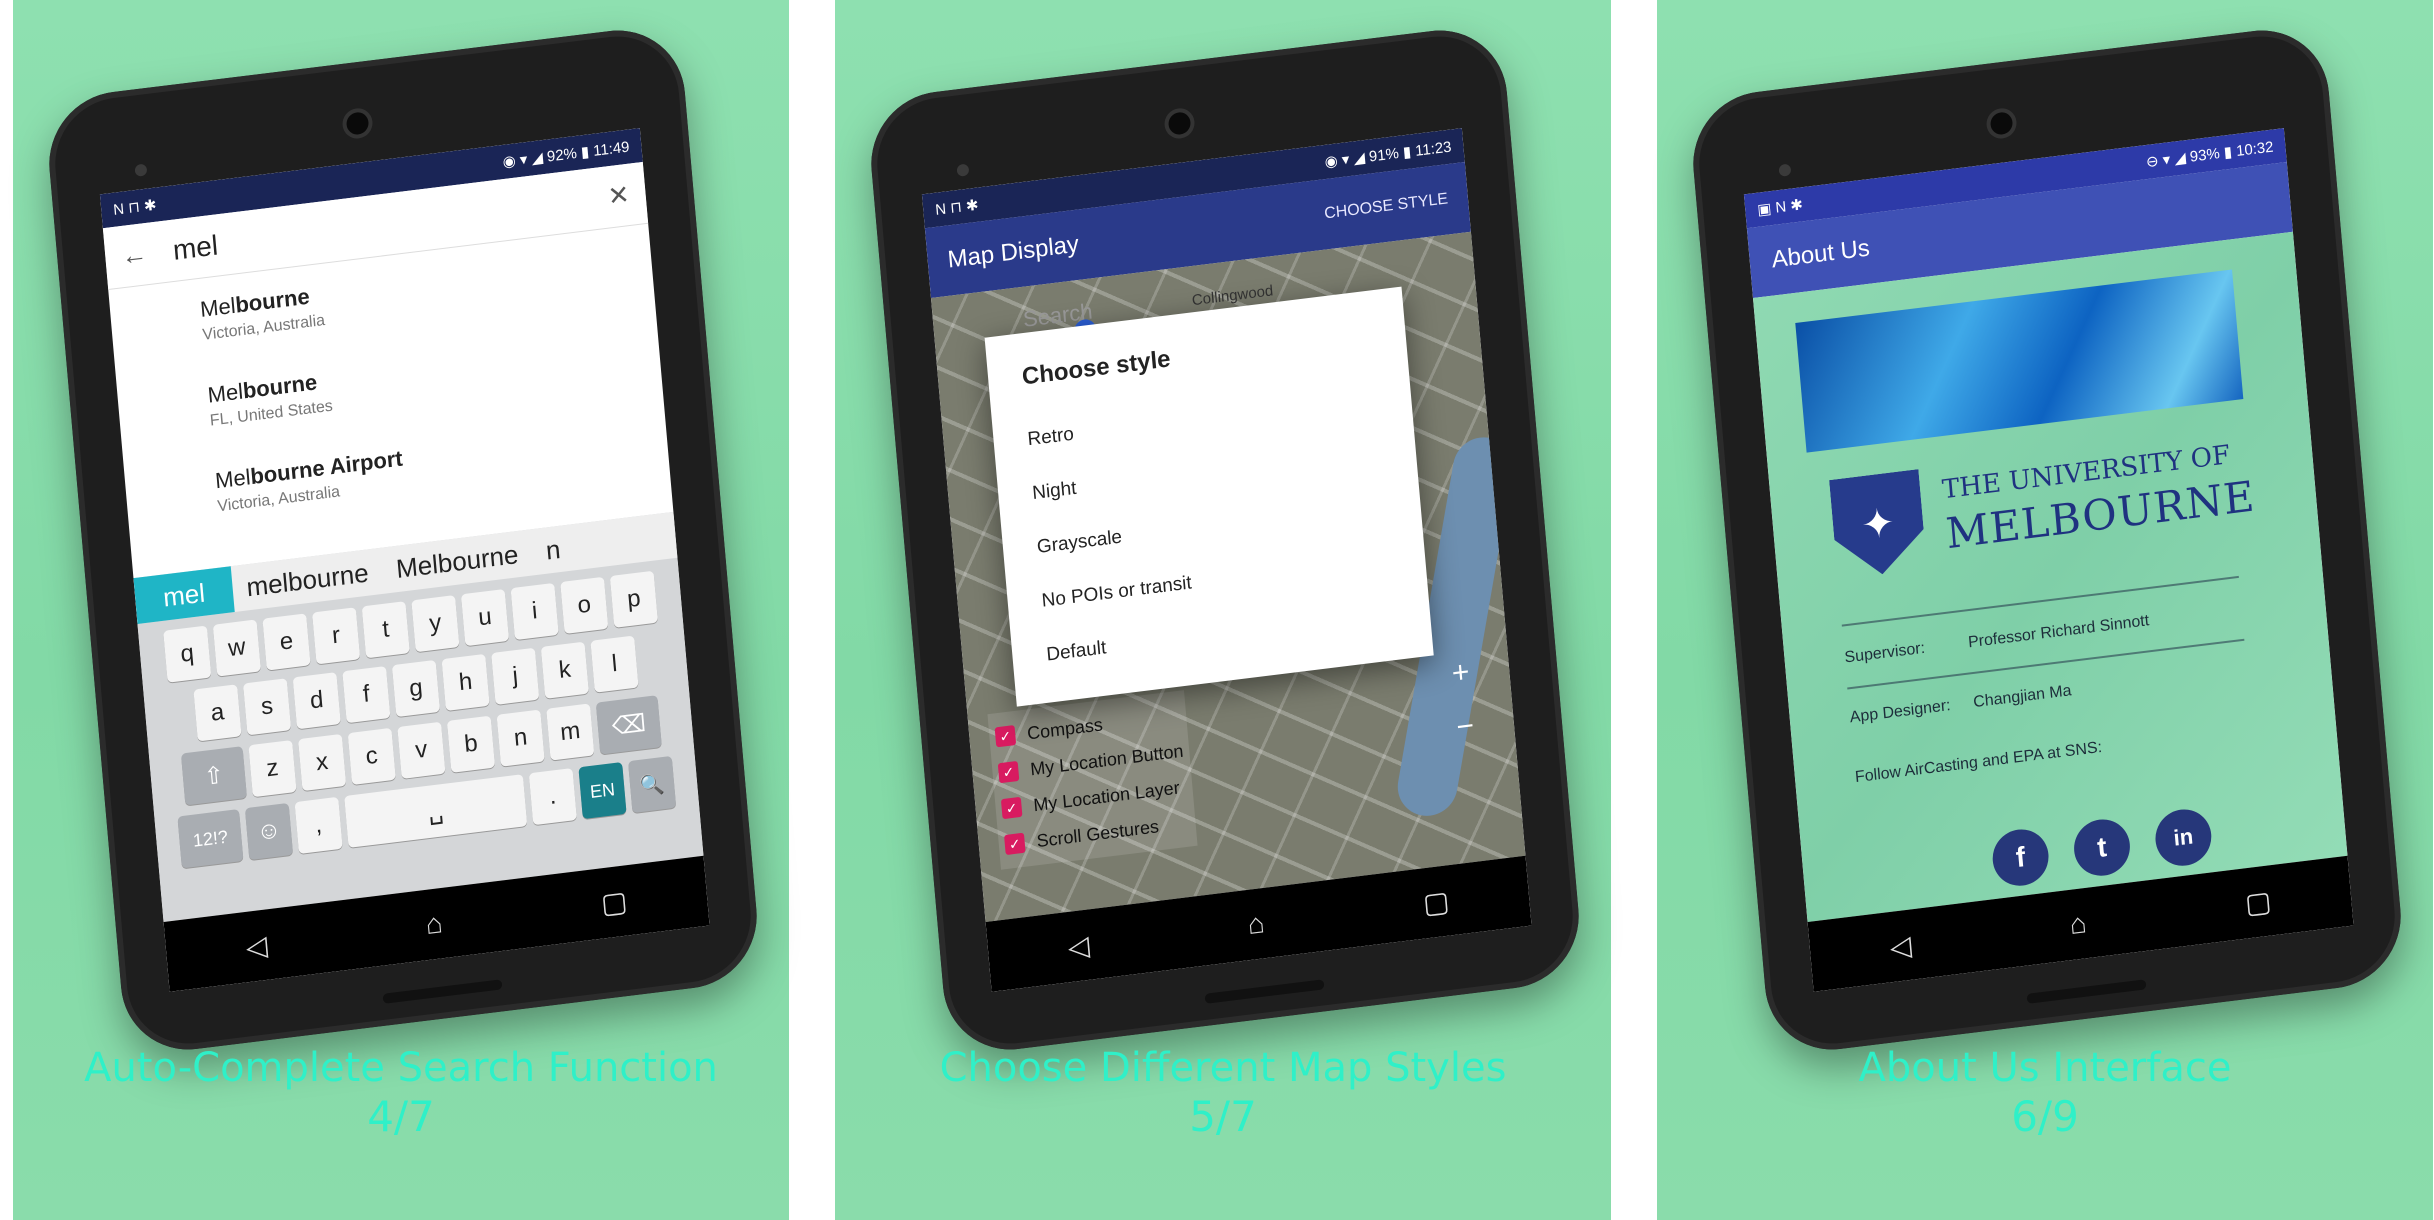  What do you see at coordinates (401, 1068) in the screenshot?
I see `caption-title: Auto-Complete Search Function` at bounding box center [401, 1068].